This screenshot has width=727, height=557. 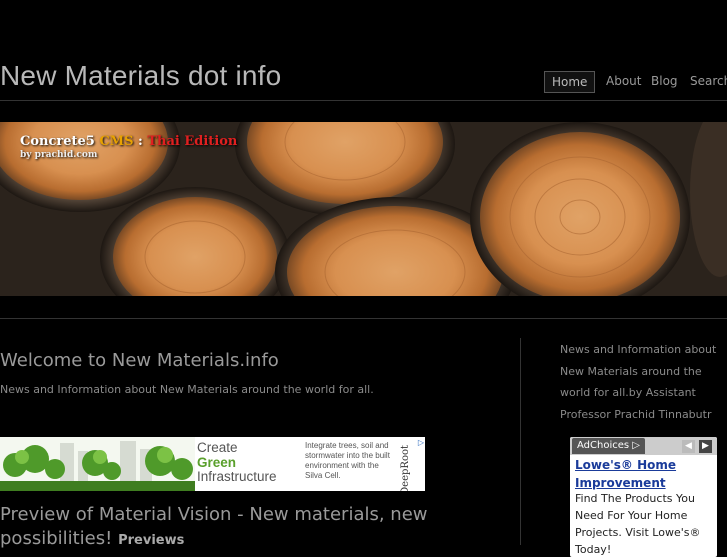 I want to click on ad-prev-icon: ◀, so click(x=688, y=446).